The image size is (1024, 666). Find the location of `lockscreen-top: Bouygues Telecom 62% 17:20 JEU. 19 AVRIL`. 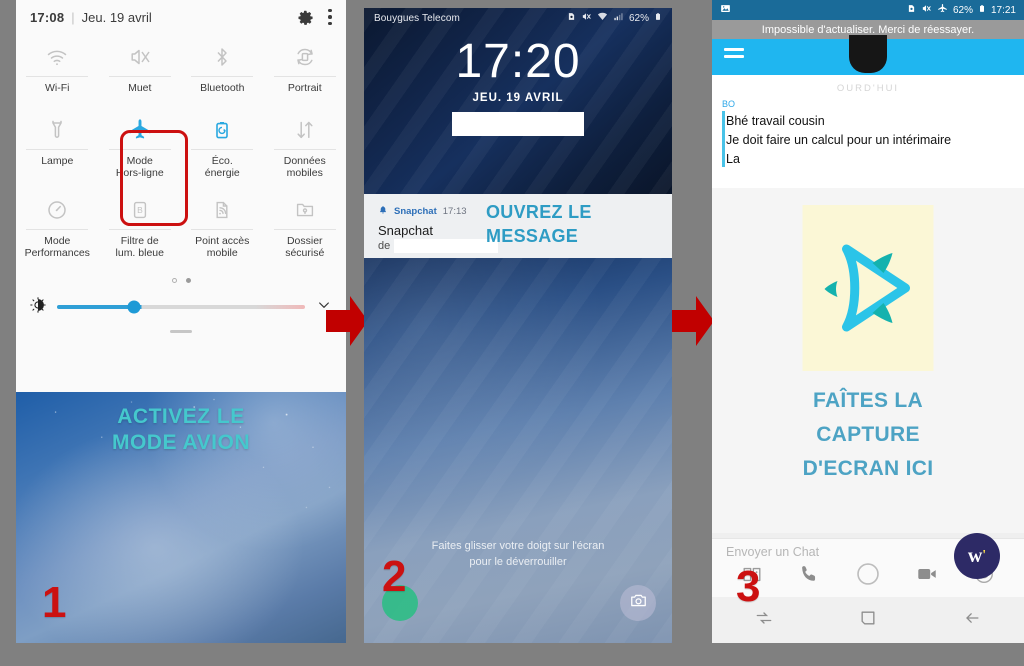

lockscreen-top: Bouygues Telecom 62% 17:20 JEU. 19 AVRIL is located at coordinates (518, 101).